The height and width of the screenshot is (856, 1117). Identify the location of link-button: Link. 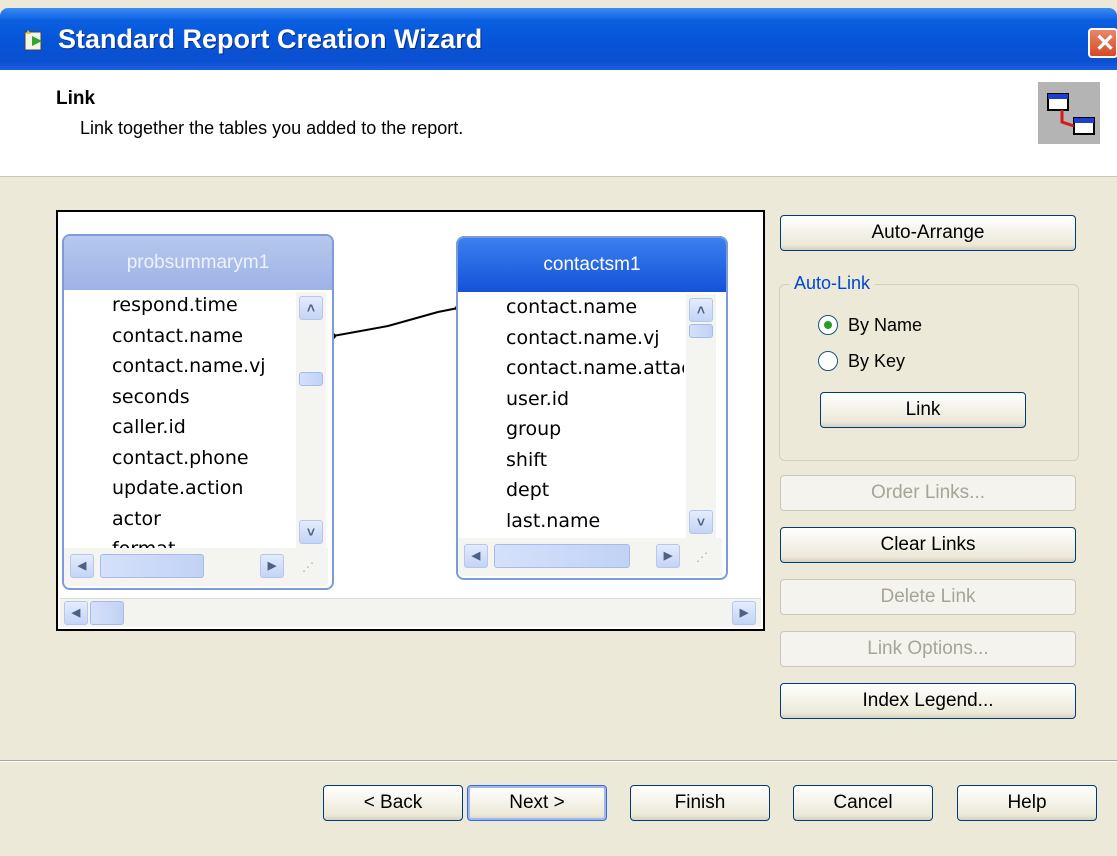
(923, 410).